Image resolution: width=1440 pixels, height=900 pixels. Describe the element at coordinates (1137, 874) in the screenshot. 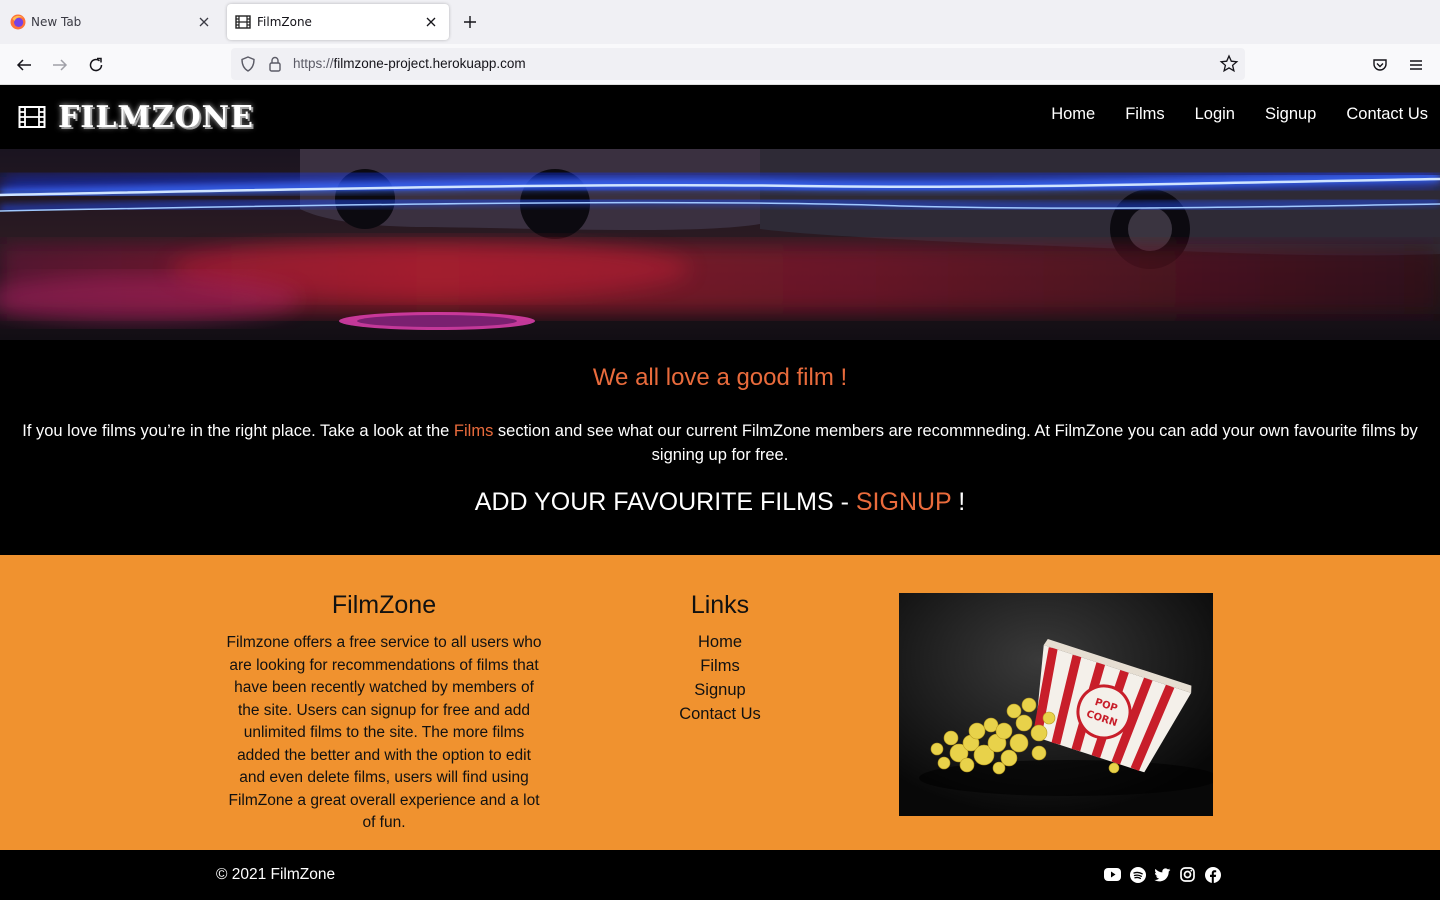

I see `spotify-icon` at that location.